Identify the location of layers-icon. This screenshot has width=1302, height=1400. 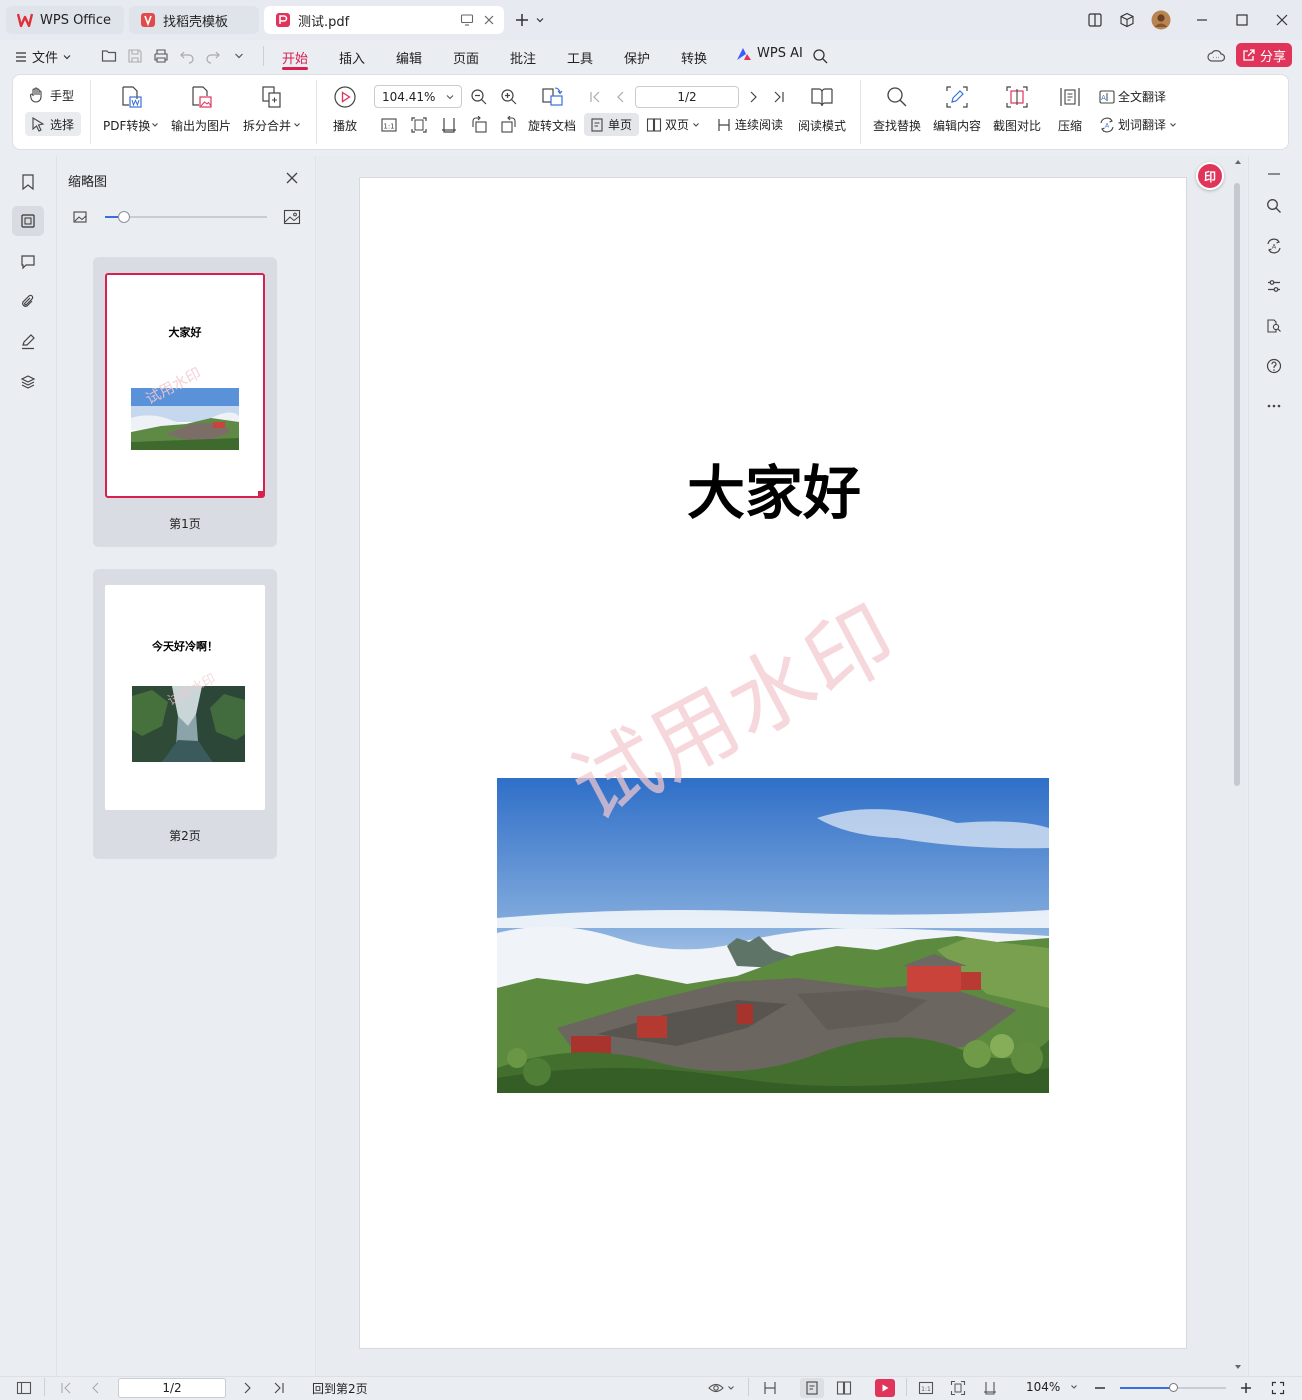
(28, 382).